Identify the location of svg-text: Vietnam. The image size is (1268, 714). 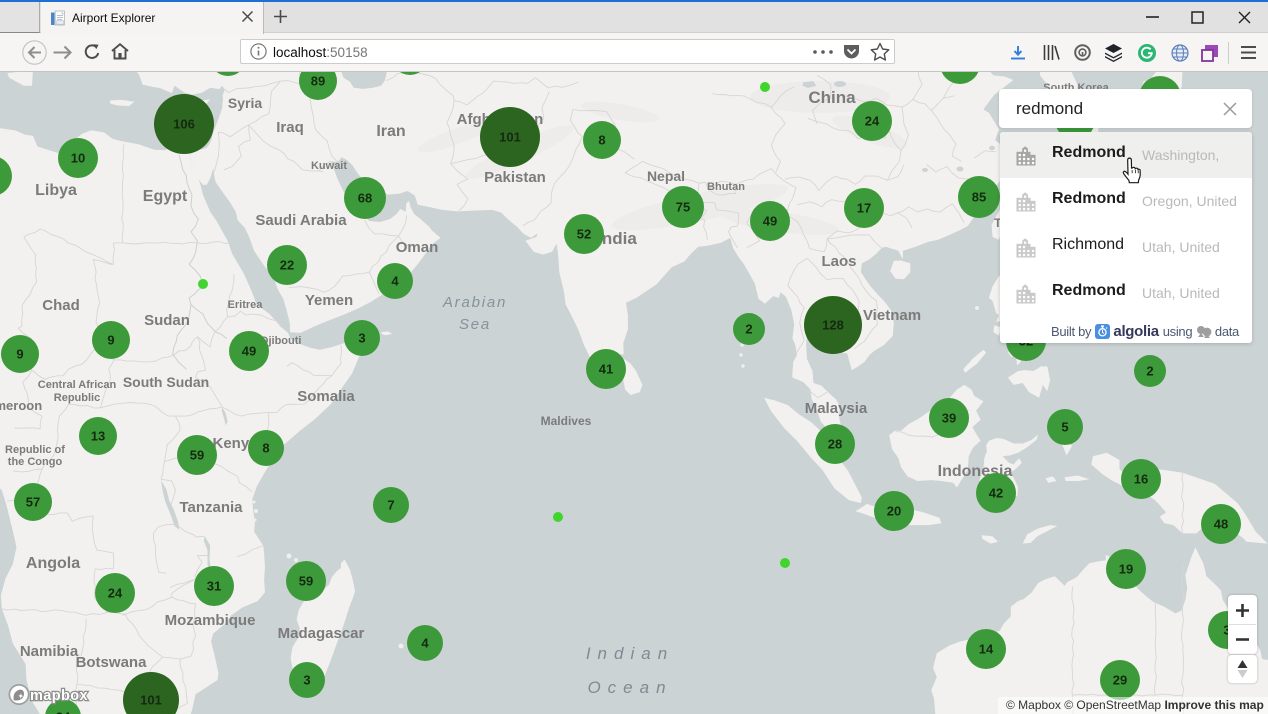
(892, 315).